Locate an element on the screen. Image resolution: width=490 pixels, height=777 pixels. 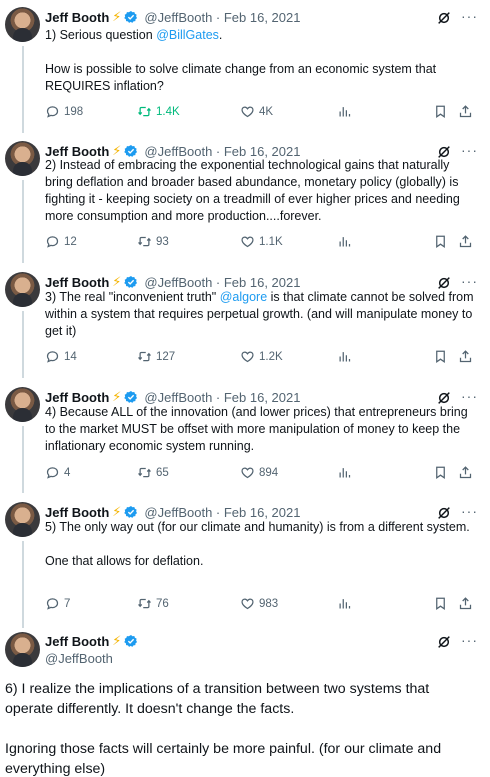
tweet-actions: 198 1.4K 4K is located at coordinates (261, 113).